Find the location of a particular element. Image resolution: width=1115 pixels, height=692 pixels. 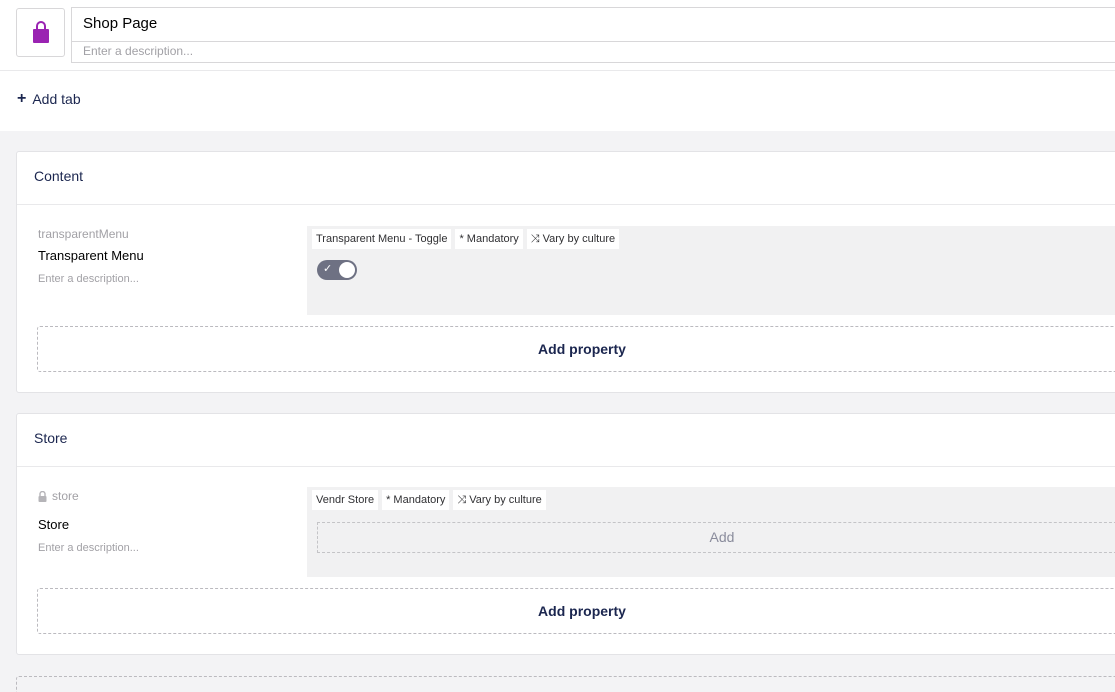

document-icon-picker is located at coordinates (40, 32).